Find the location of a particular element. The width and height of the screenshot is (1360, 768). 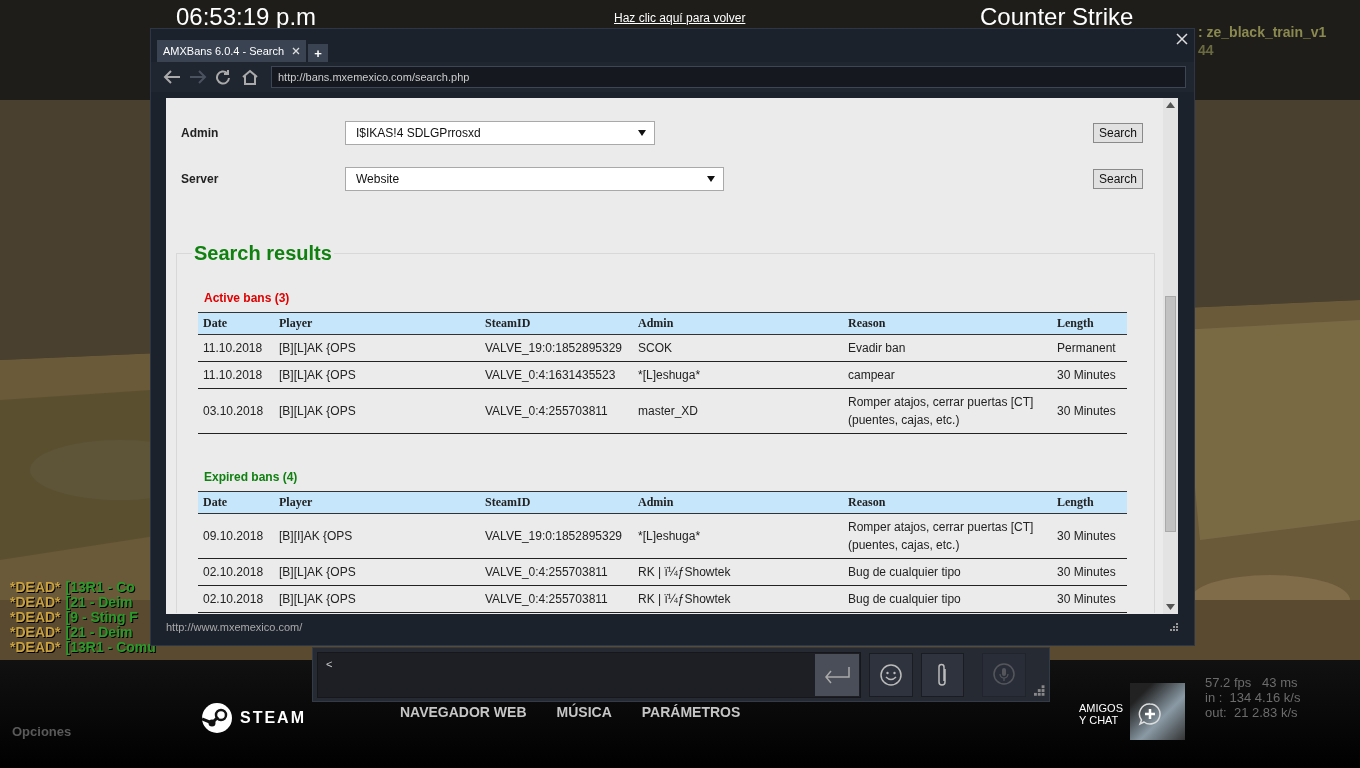

player-name: [13R1 - Co is located at coordinates (100, 587).